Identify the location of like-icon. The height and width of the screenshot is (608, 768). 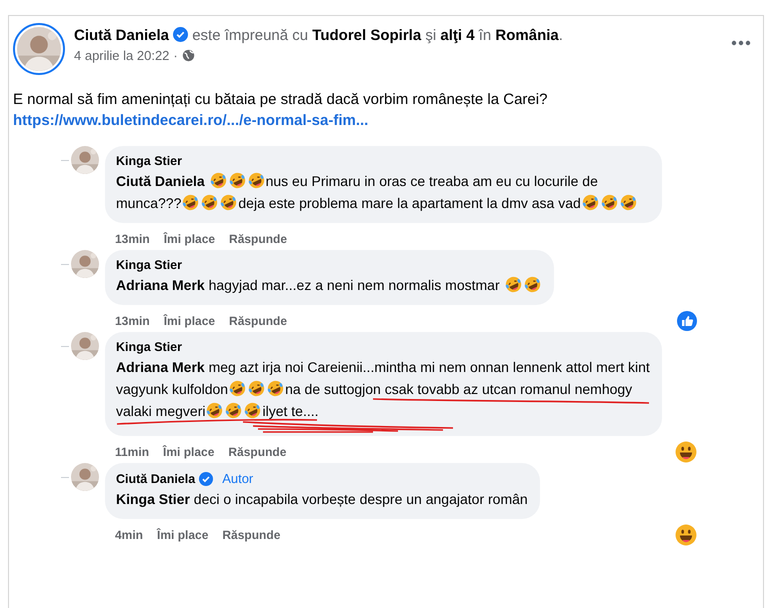
(687, 320).